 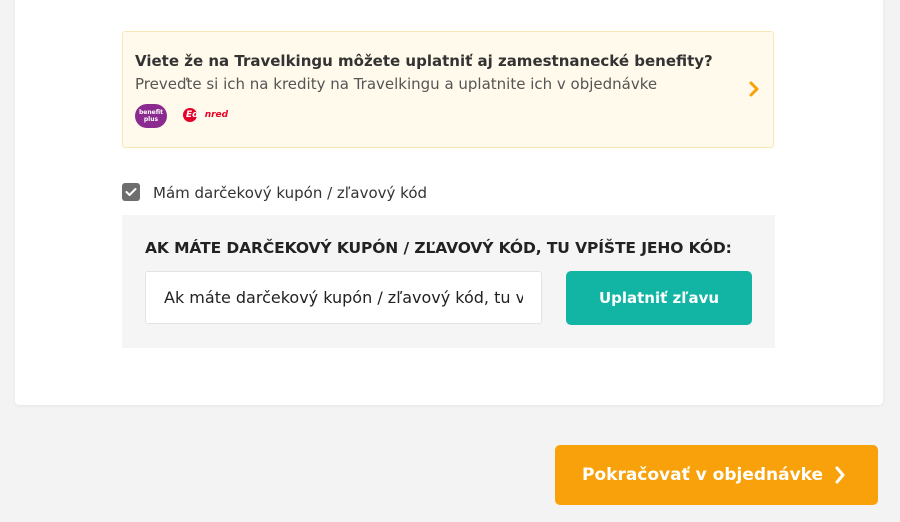 What do you see at coordinates (205, 116) in the screenshot?
I see `edenred-logo: Edenred` at bounding box center [205, 116].